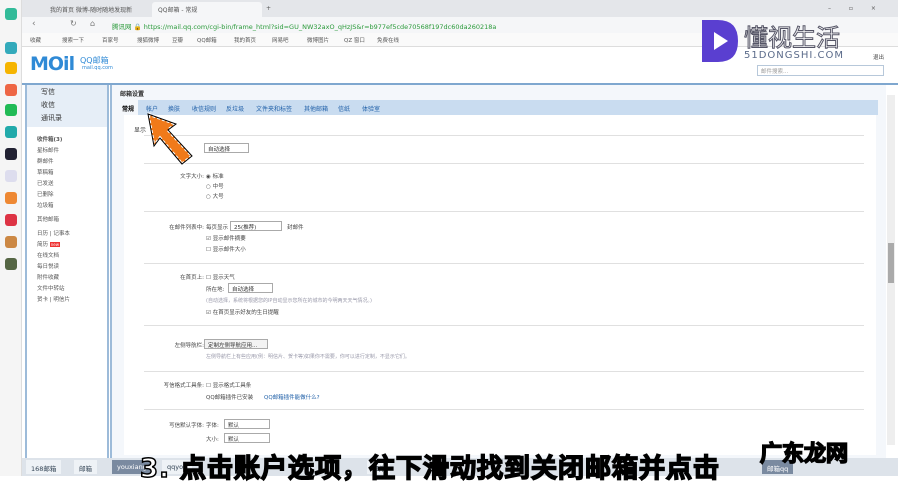  What do you see at coordinates (11, 14) in the screenshot?
I see `ie-icon` at bounding box center [11, 14].